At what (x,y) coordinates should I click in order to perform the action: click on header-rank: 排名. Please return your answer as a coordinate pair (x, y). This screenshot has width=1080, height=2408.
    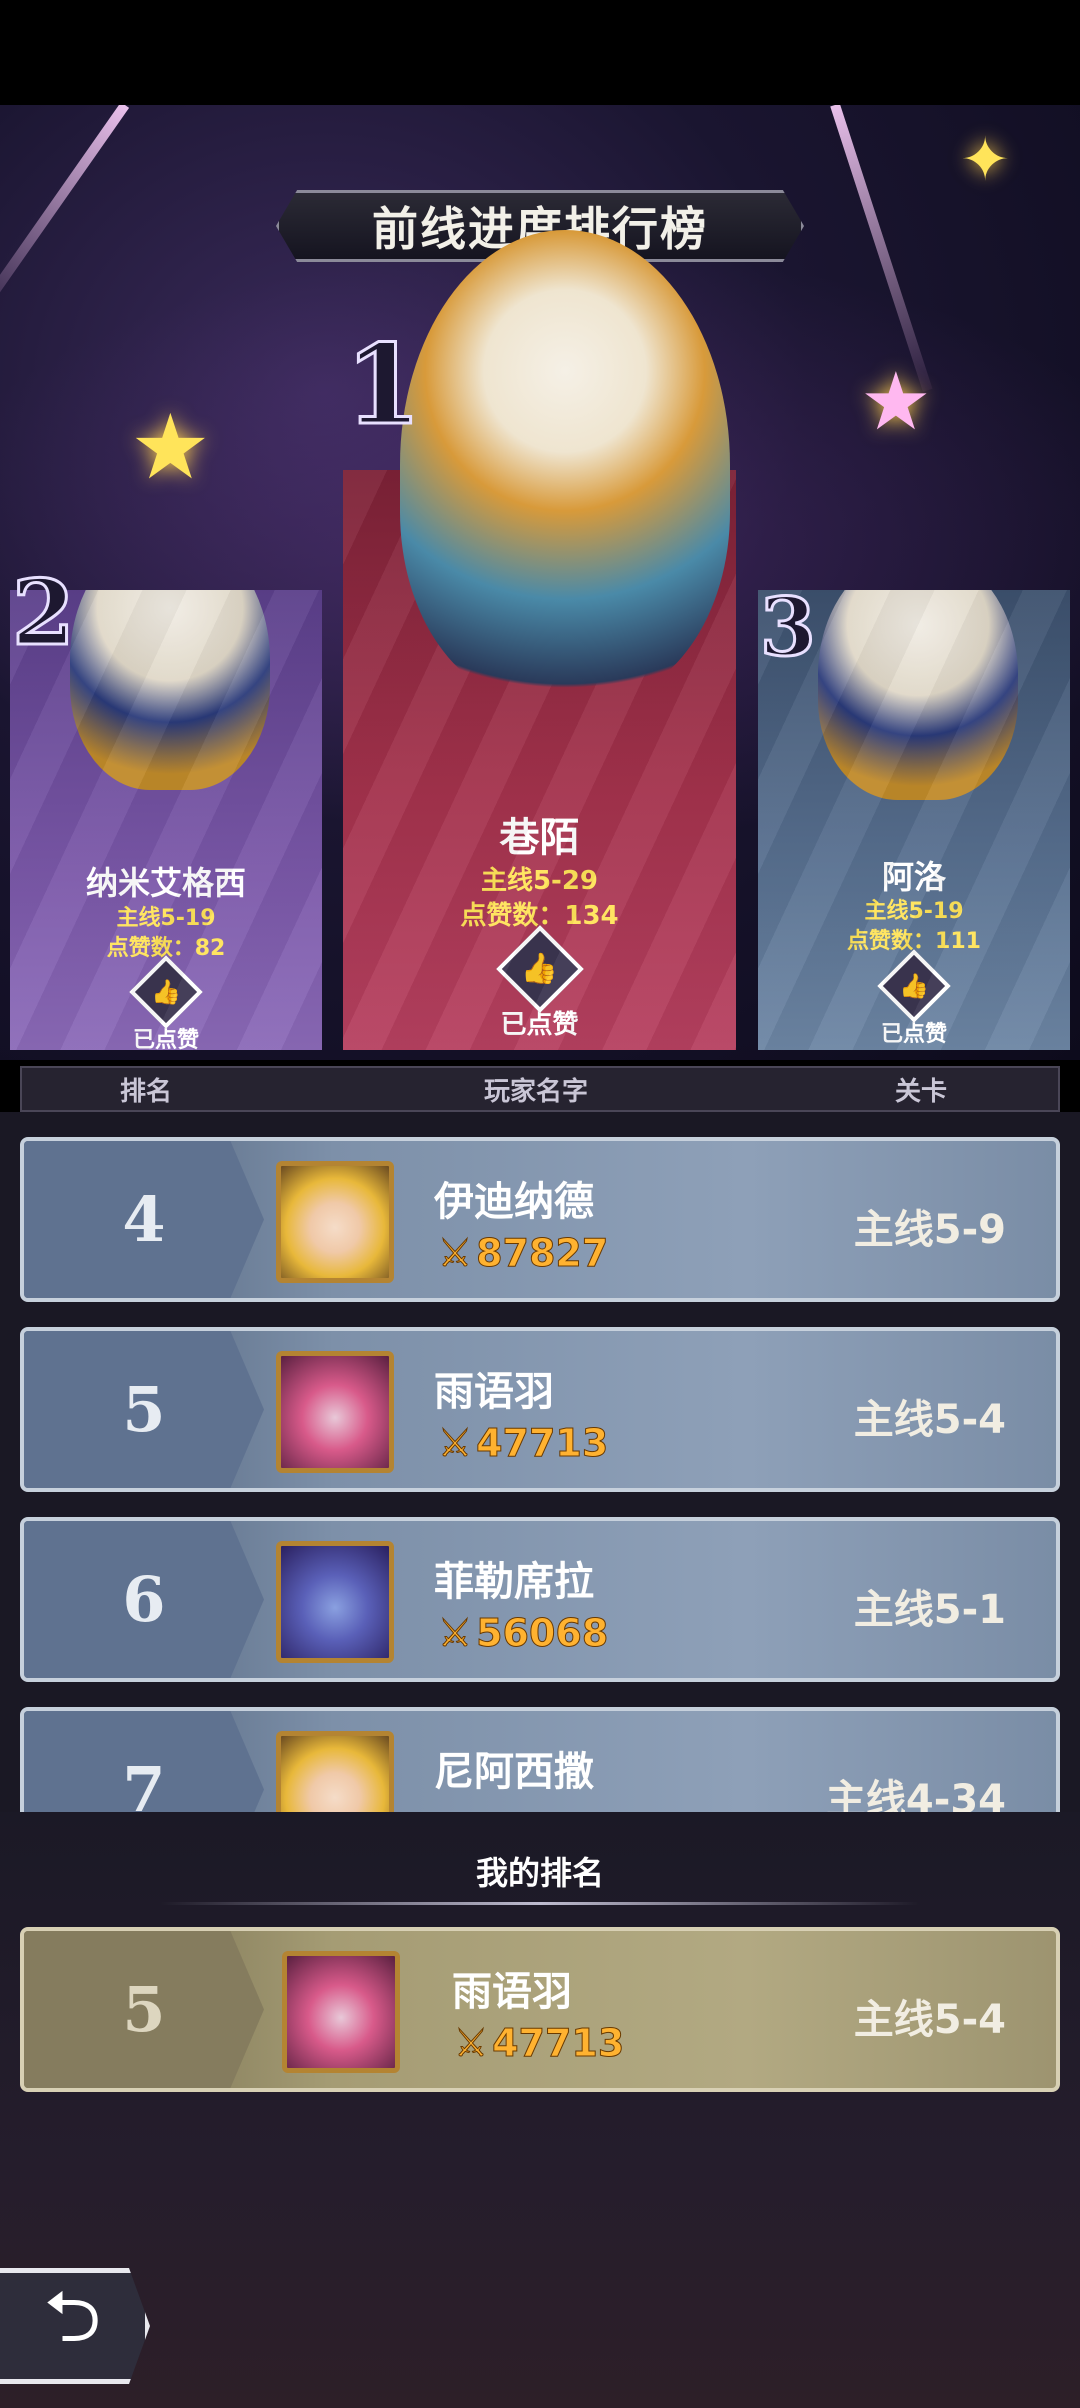
    Looking at the image, I should click on (146, 1091).